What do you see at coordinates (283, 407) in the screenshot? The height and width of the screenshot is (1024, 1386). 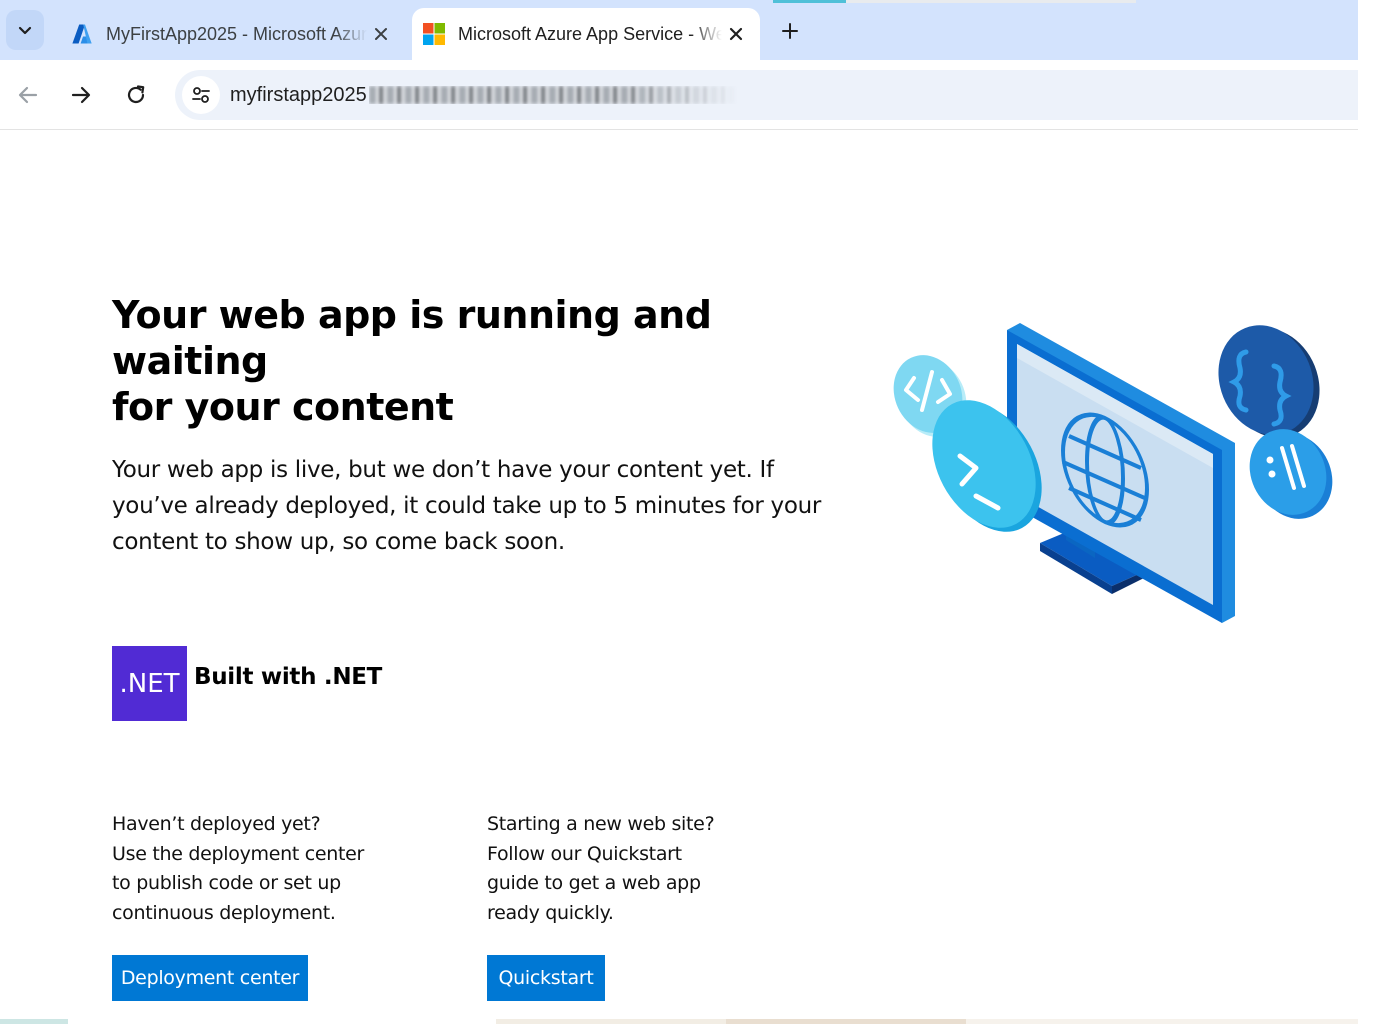 I see `page-title-line2: for your content` at bounding box center [283, 407].